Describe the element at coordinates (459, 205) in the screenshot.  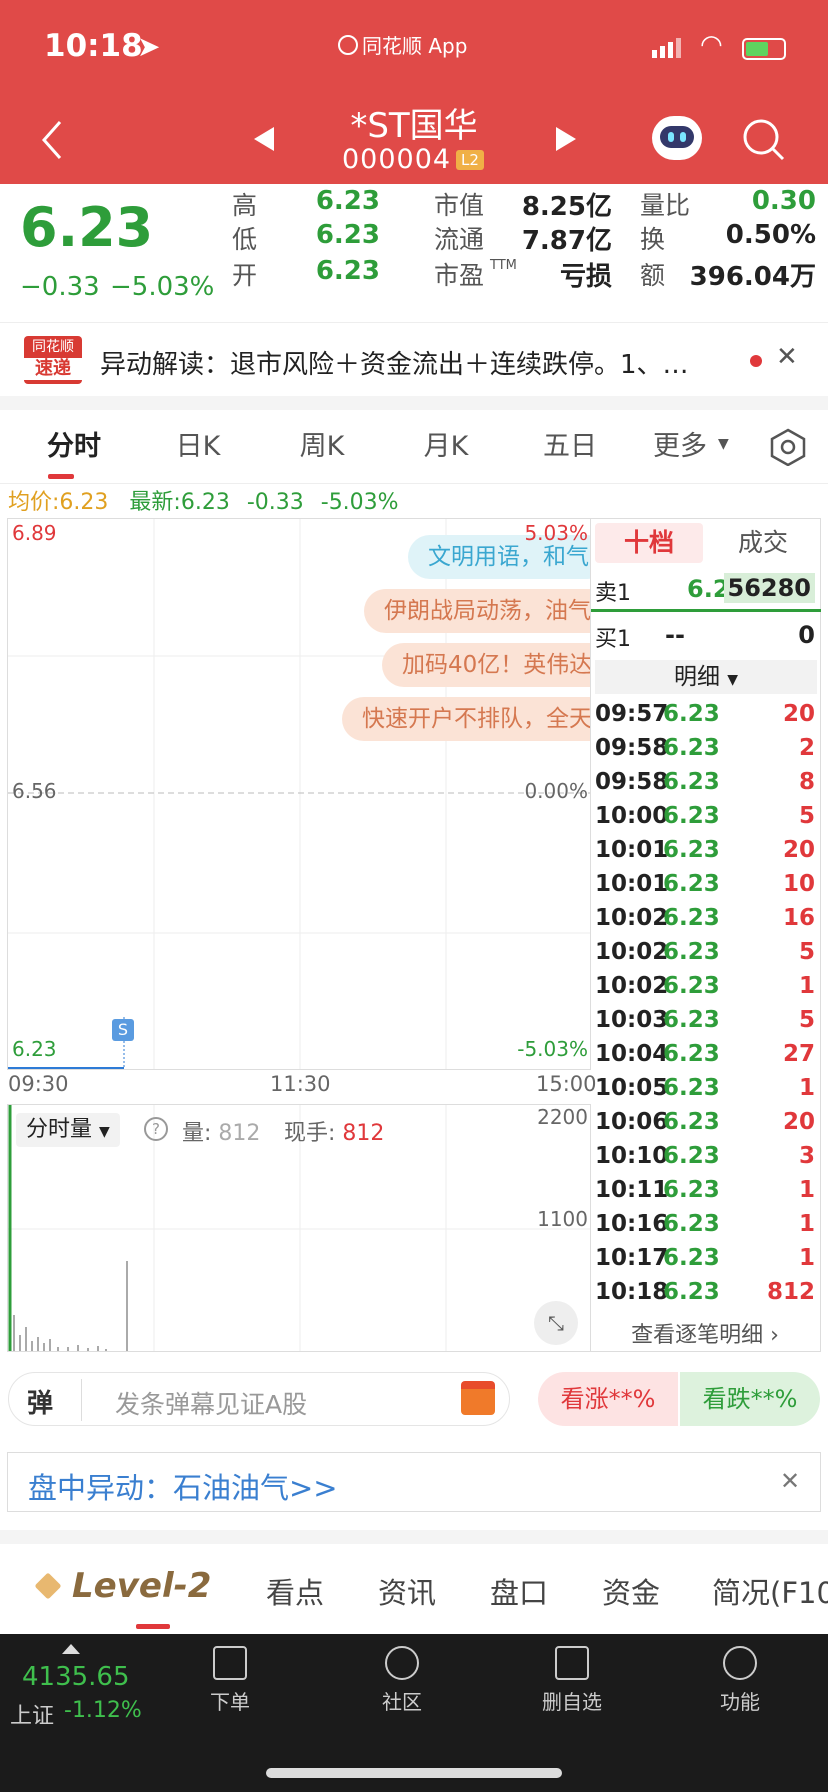
I see `quote-label: 市值` at that location.